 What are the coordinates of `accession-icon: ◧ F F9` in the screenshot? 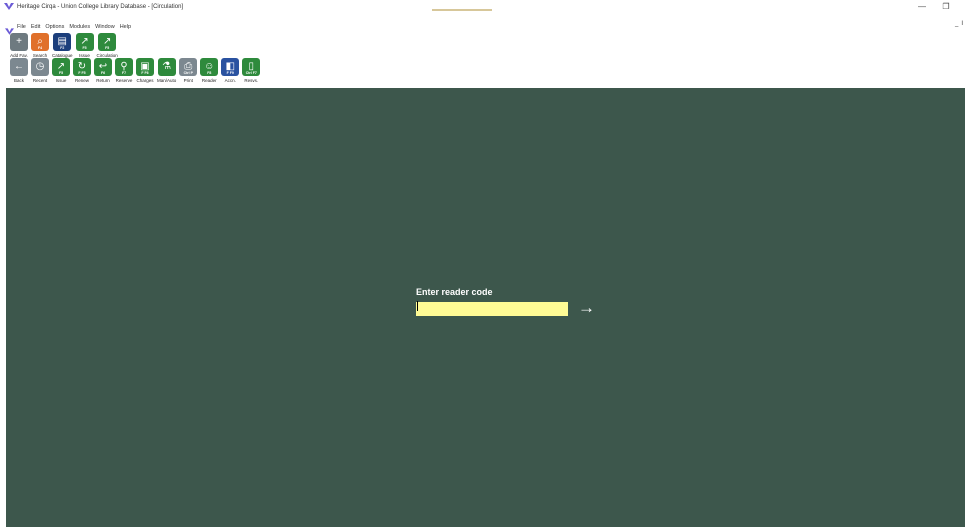 It's located at (230, 67).